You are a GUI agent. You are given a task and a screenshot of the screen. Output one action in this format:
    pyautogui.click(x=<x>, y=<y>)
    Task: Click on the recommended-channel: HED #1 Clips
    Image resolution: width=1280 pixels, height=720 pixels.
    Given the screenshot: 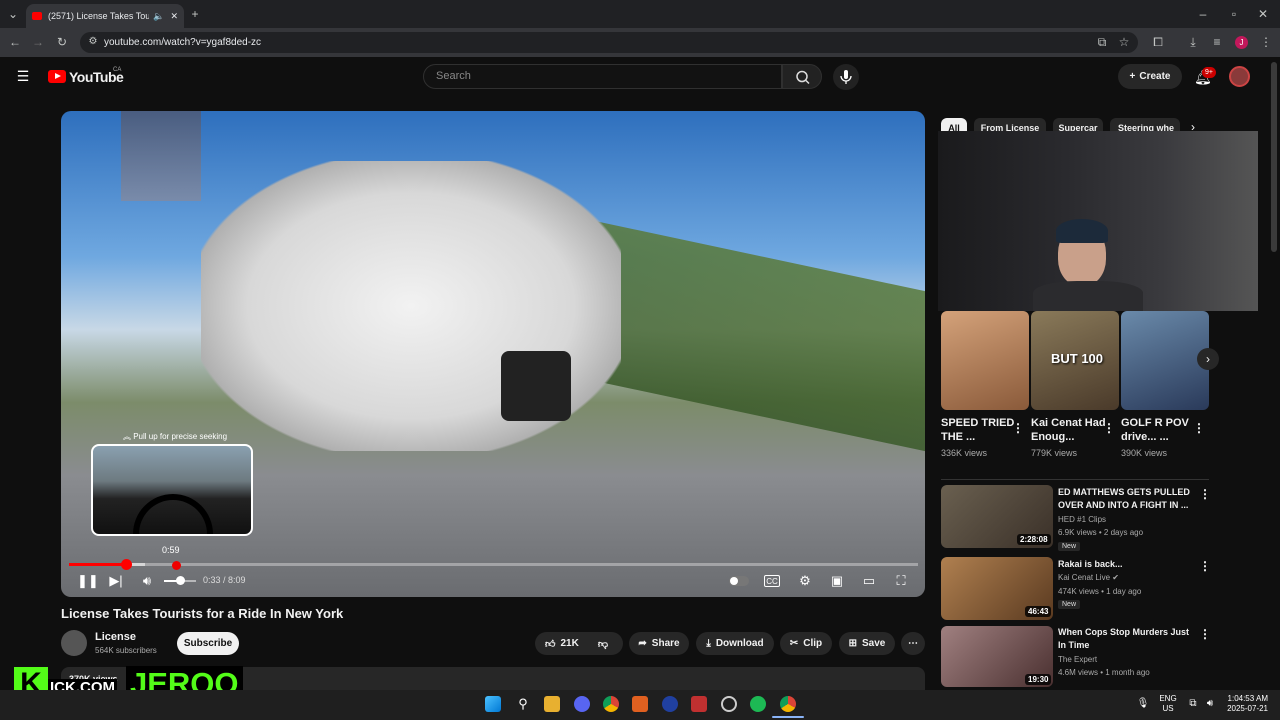 What is the action you would take?
    pyautogui.click(x=1082, y=519)
    